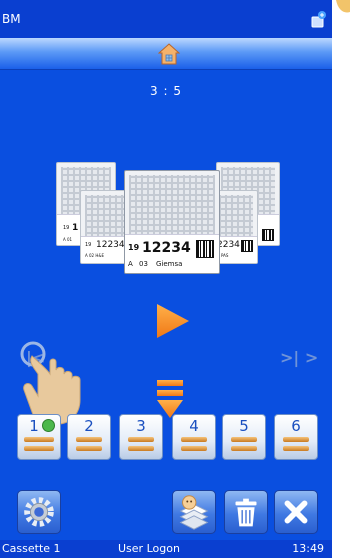 Image resolution: width=350 pixels, height=558 pixels. I want to click on cassette-front: 19 12234 A 03 Giemsa, so click(172, 222).